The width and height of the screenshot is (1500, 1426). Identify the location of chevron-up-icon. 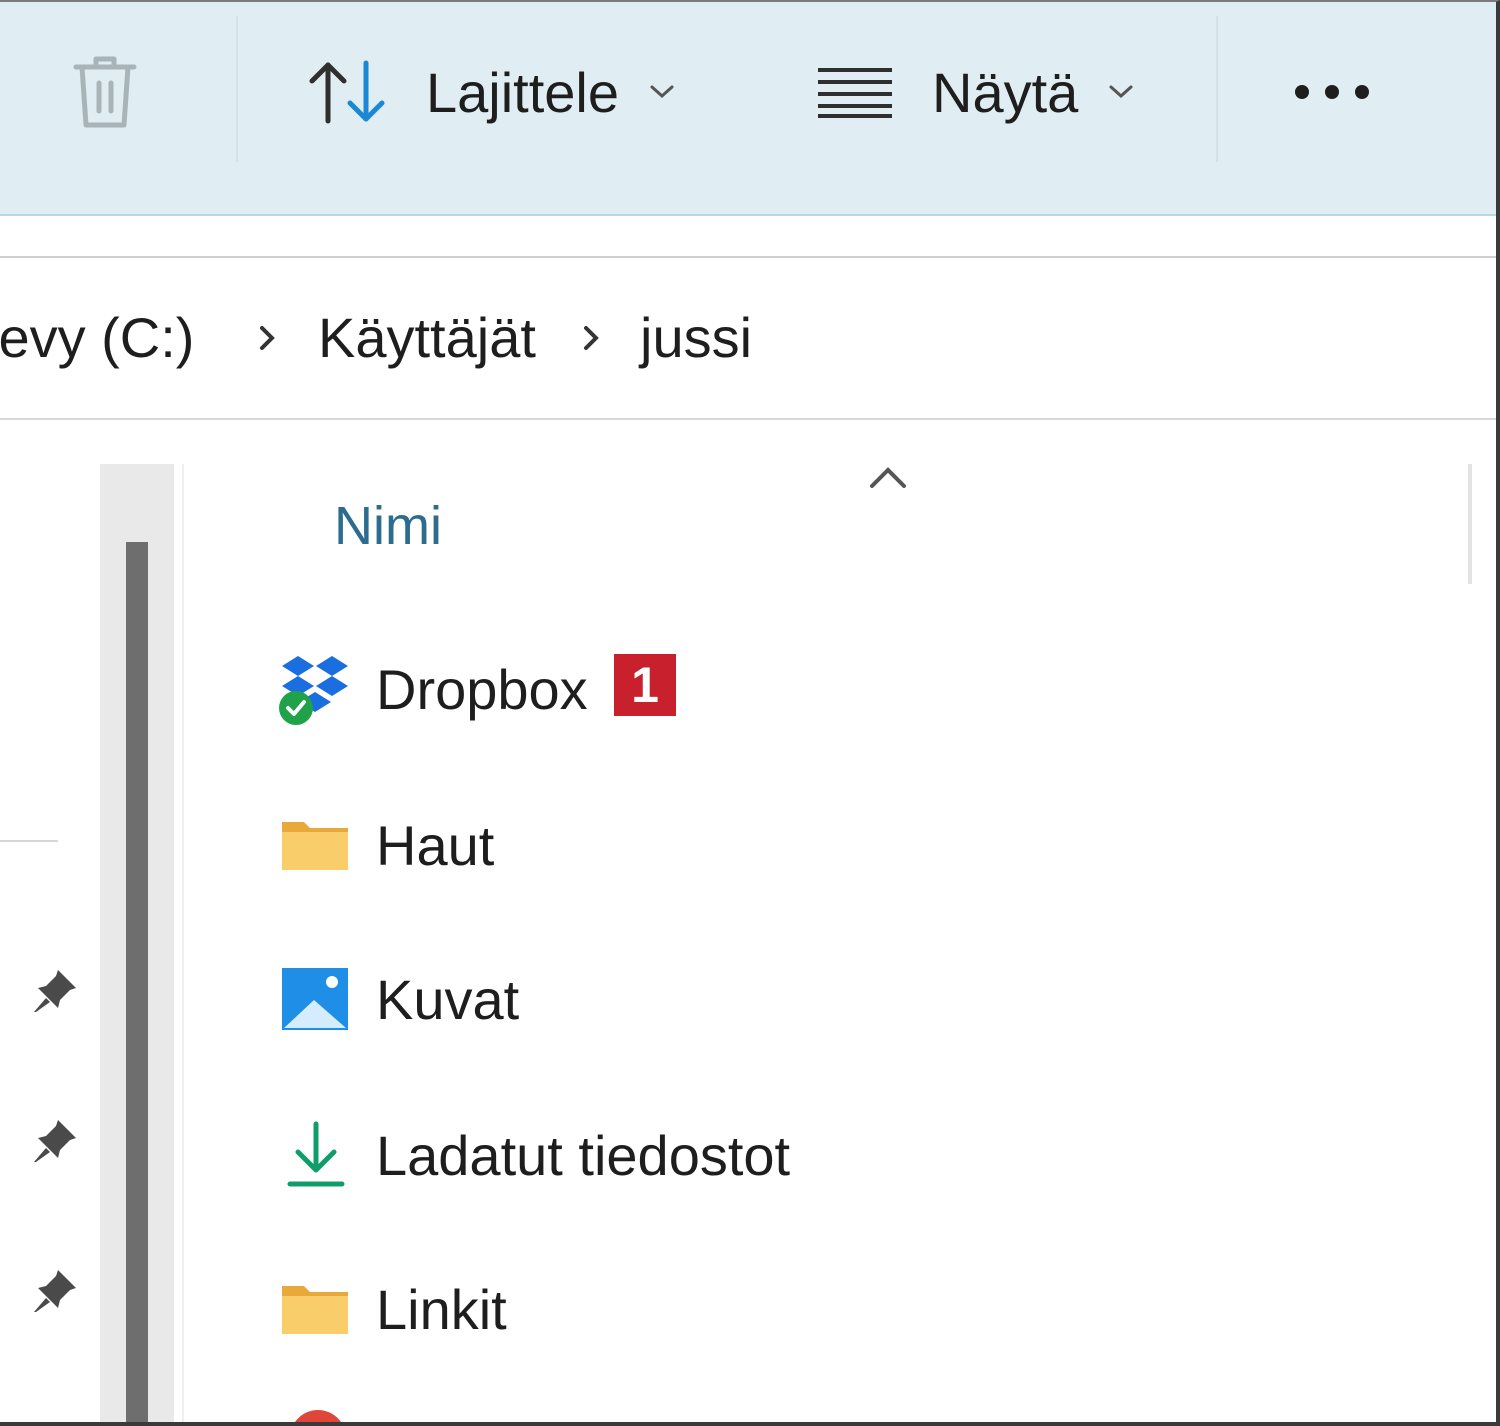
(888, 477).